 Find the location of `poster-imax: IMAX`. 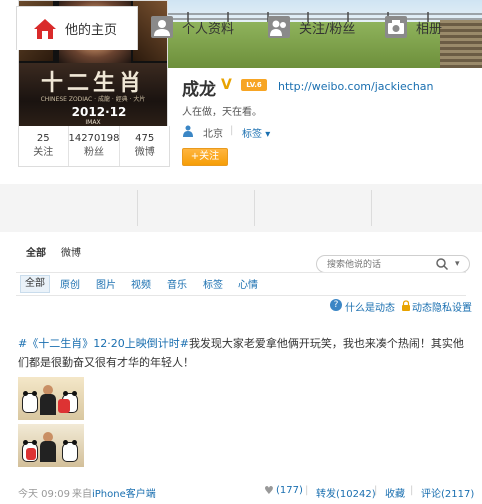

poster-imax: IMAX is located at coordinates (93, 122).